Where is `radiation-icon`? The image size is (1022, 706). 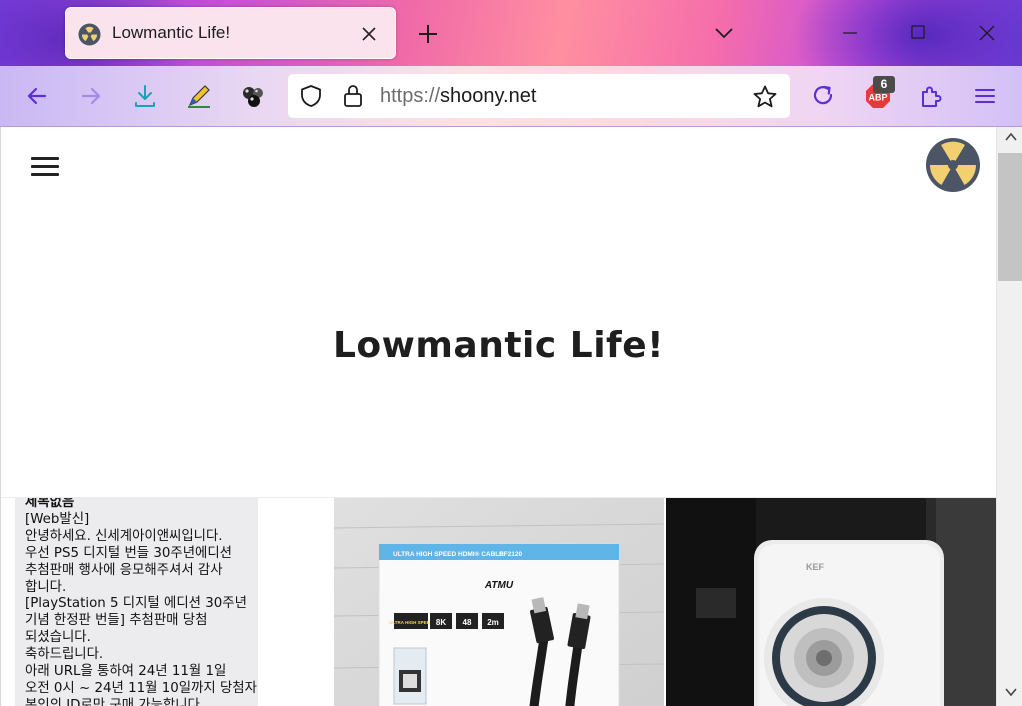
radiation-icon is located at coordinates (89, 34).